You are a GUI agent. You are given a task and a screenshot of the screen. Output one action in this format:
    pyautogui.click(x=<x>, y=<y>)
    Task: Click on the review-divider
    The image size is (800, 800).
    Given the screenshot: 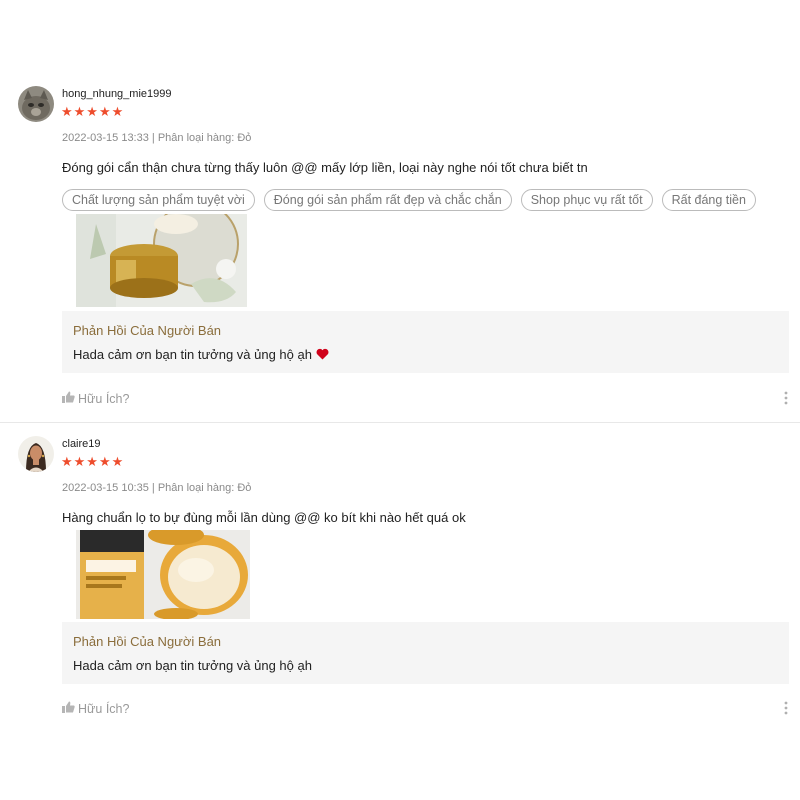 What is the action you would take?
    pyautogui.click(x=400, y=422)
    